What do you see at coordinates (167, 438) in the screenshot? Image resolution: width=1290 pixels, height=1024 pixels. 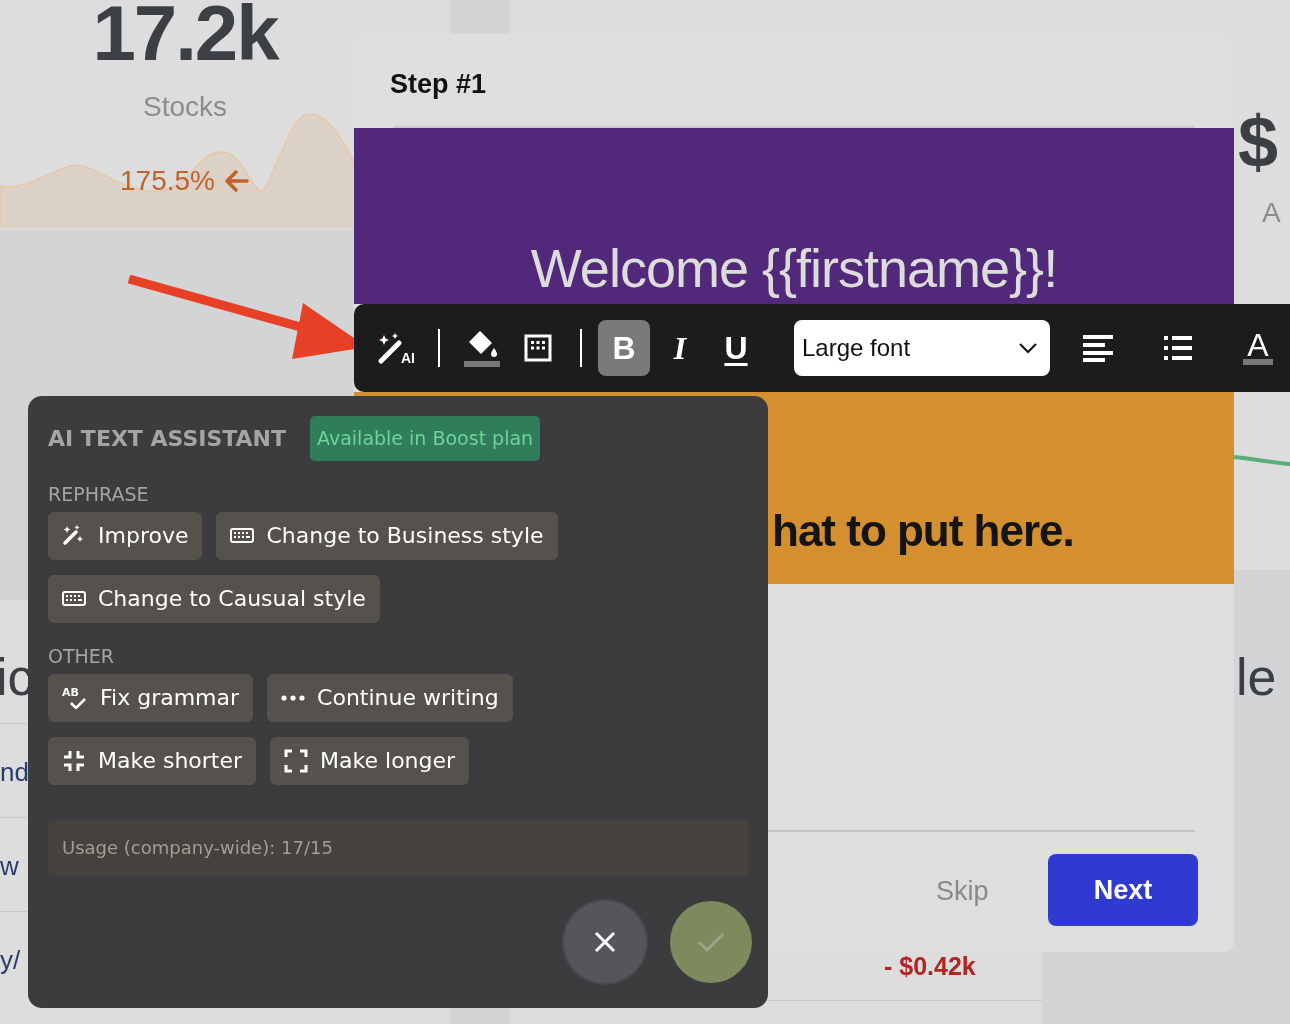 I see `panel-title: AI TEXT ASSISTANT` at bounding box center [167, 438].